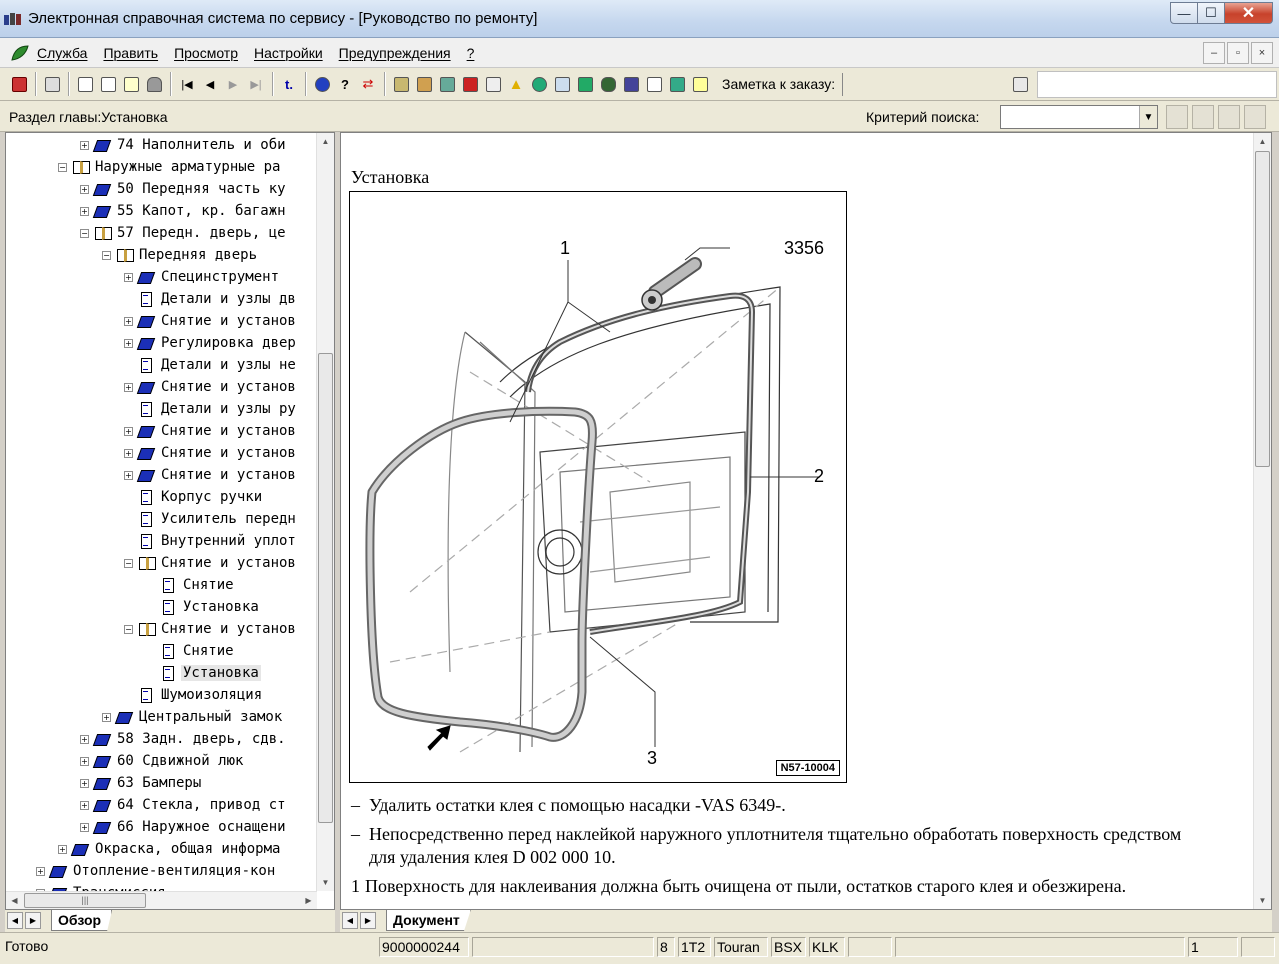 The height and width of the screenshot is (964, 1279). I want to click on search-prev-icon, so click(1177, 117).